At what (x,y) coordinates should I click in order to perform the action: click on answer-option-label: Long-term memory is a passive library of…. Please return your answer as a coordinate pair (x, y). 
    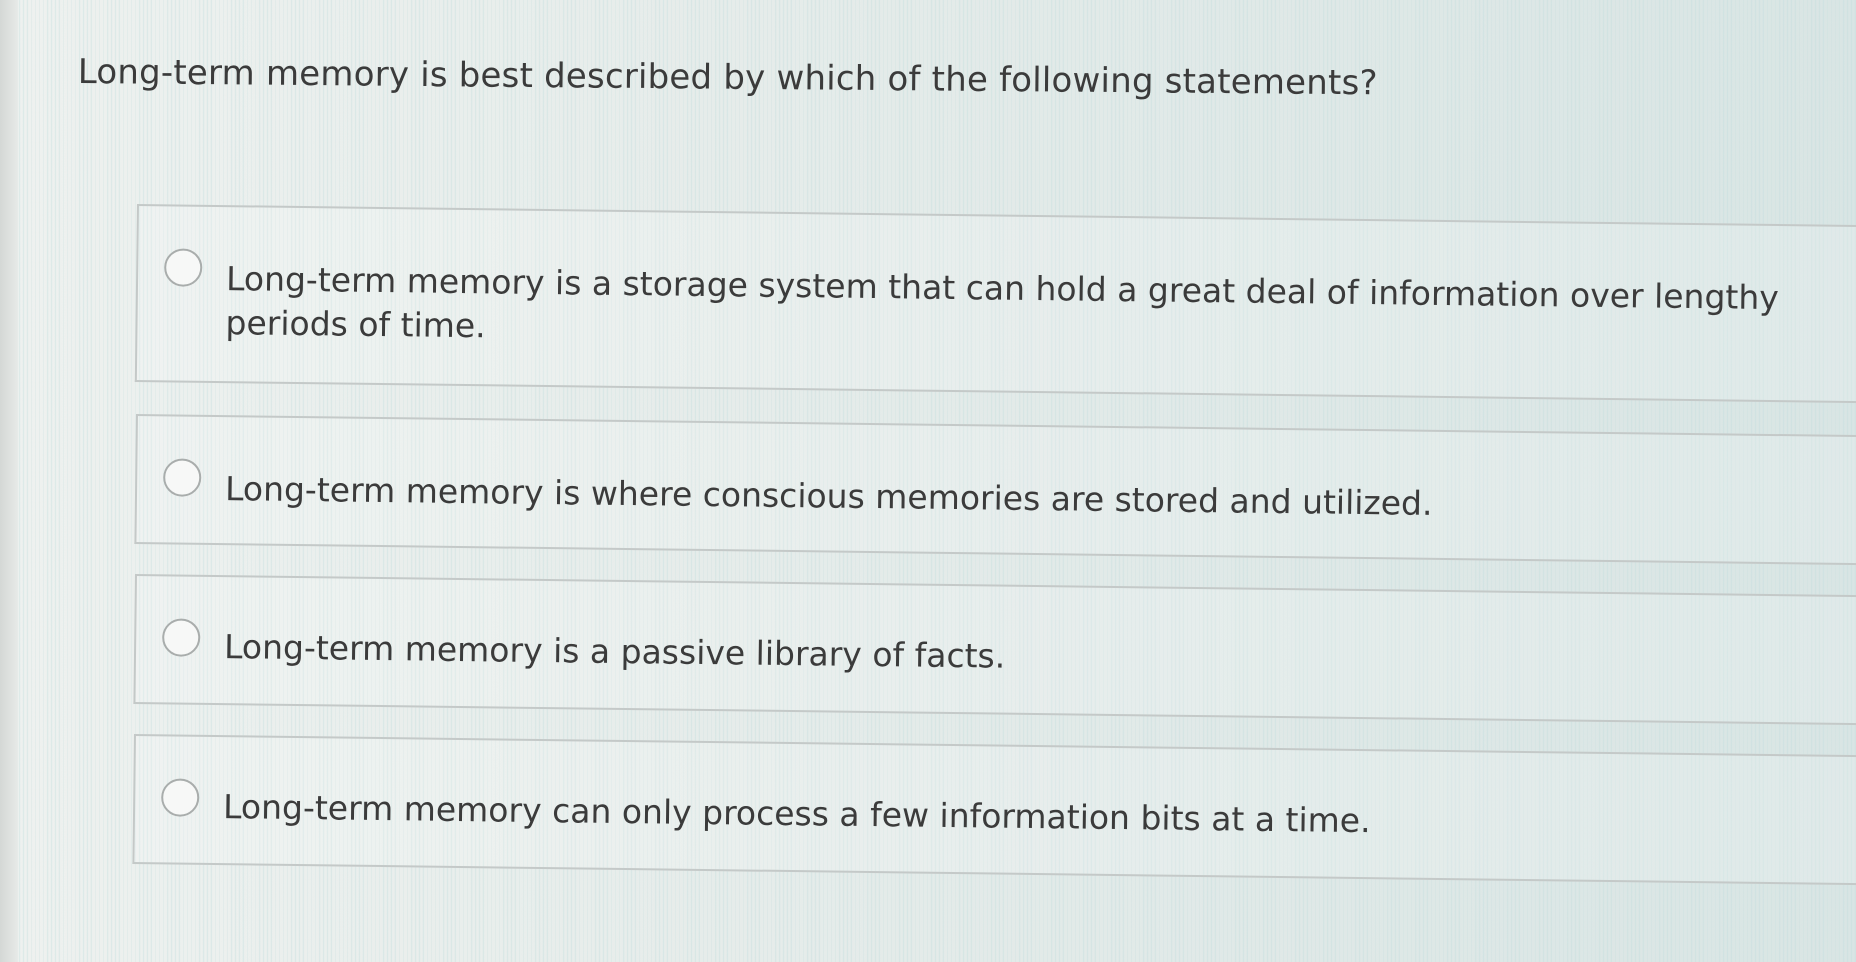
    Looking at the image, I should click on (614, 651).